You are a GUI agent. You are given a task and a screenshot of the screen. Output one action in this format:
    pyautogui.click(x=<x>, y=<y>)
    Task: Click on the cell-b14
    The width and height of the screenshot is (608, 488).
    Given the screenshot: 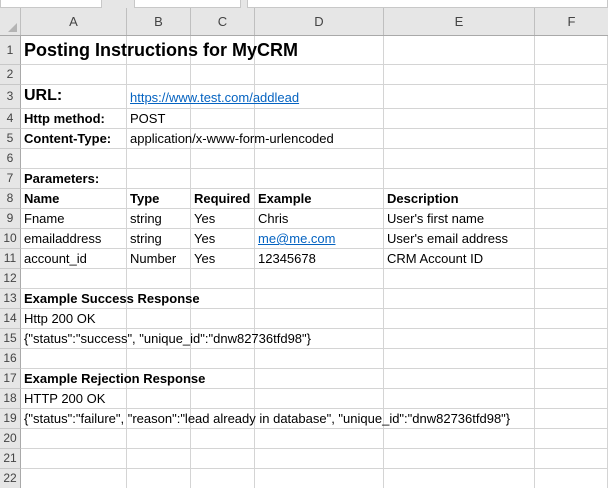 What is the action you would take?
    pyautogui.click(x=159, y=319)
    